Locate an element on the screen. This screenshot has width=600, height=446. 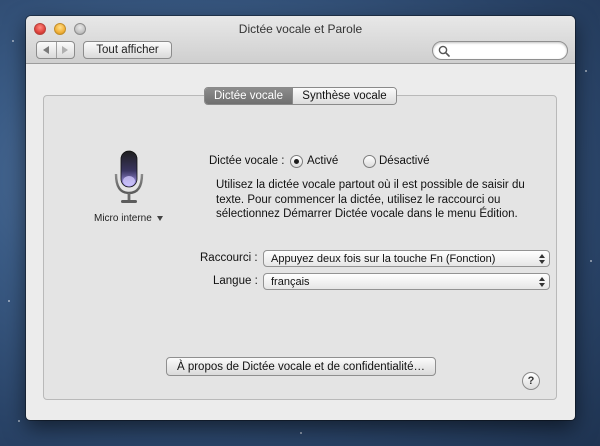
chevron-right-icon is located at coordinates (65, 50).